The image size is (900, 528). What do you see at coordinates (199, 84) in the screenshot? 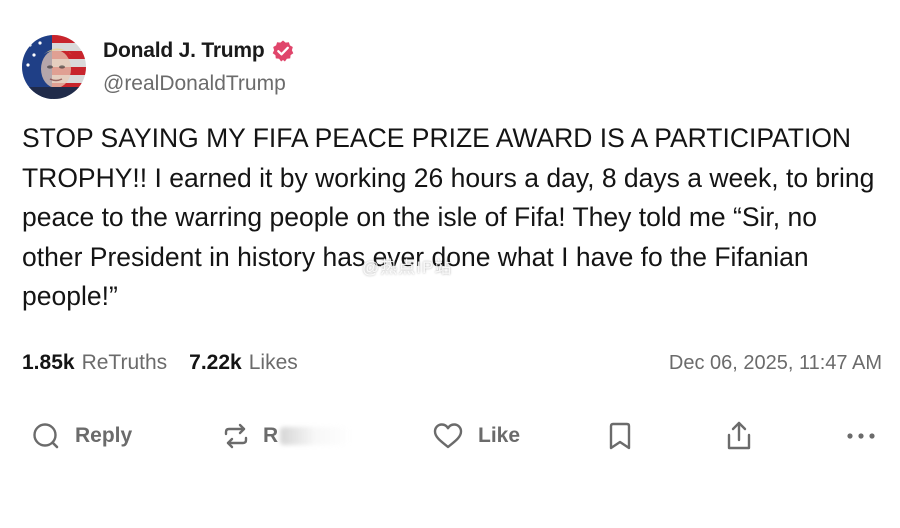
I see `author-handle: @realDonaldTrump` at bounding box center [199, 84].